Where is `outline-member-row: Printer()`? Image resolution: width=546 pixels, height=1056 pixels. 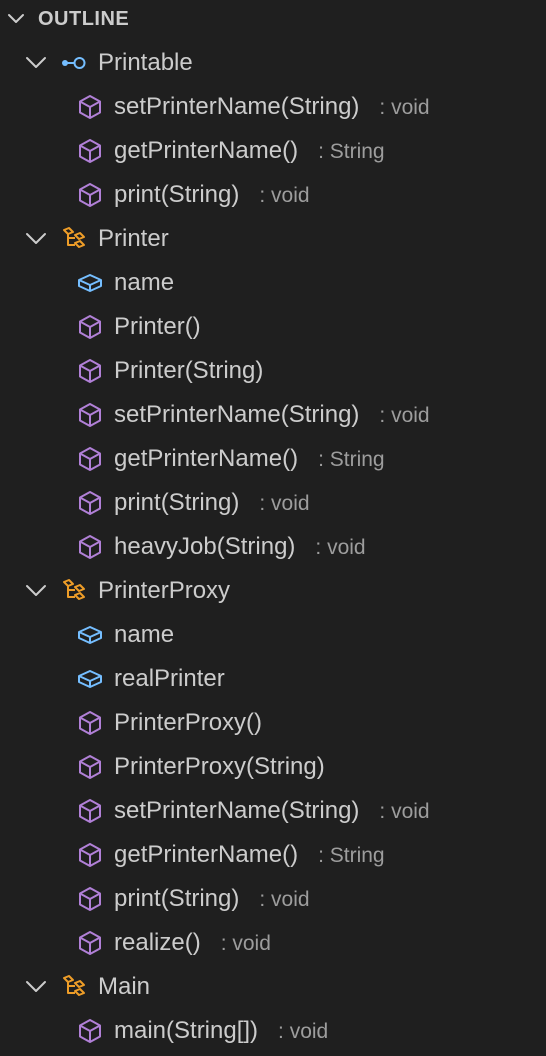 outline-member-row: Printer() is located at coordinates (273, 327).